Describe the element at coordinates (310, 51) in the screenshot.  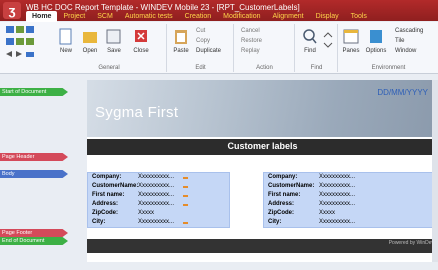
I see `find-label: Find` at that location.